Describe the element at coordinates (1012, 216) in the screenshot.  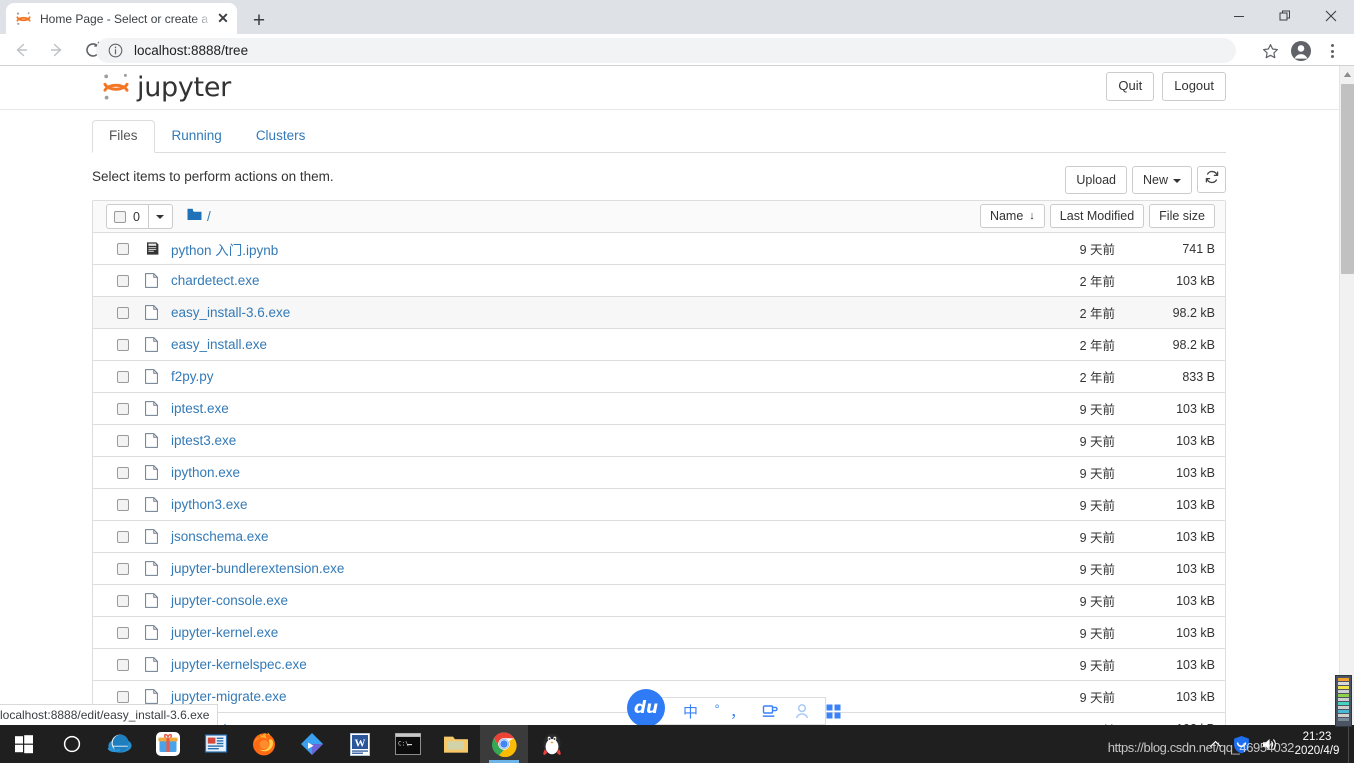
I see `column-header-name: Name ↓` at that location.